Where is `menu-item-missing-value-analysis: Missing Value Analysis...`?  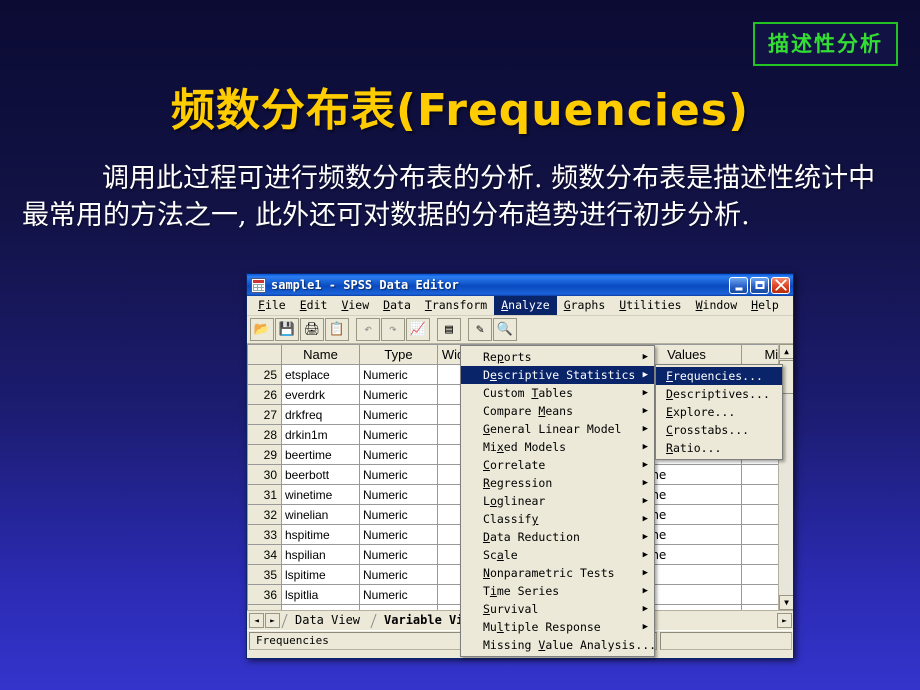
menu-item-missing-value-analysis: Missing Value Analysis... is located at coordinates (558, 645).